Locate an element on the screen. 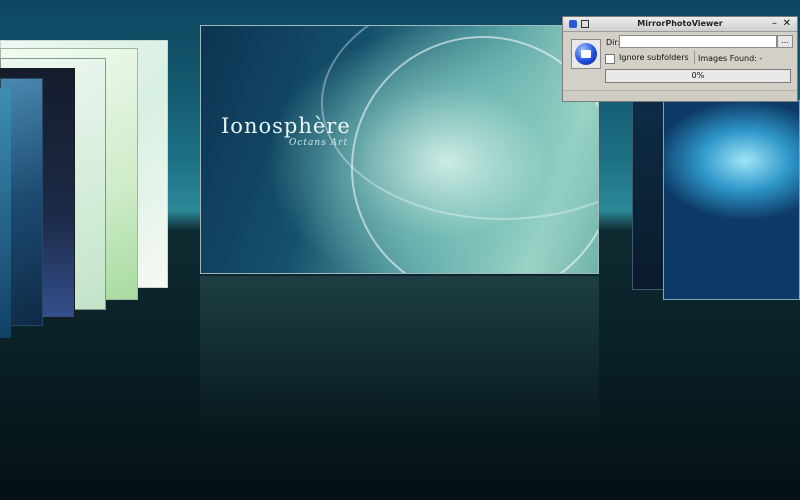 This screenshot has width=800, height=500. progress-bar: 0% is located at coordinates (698, 76).